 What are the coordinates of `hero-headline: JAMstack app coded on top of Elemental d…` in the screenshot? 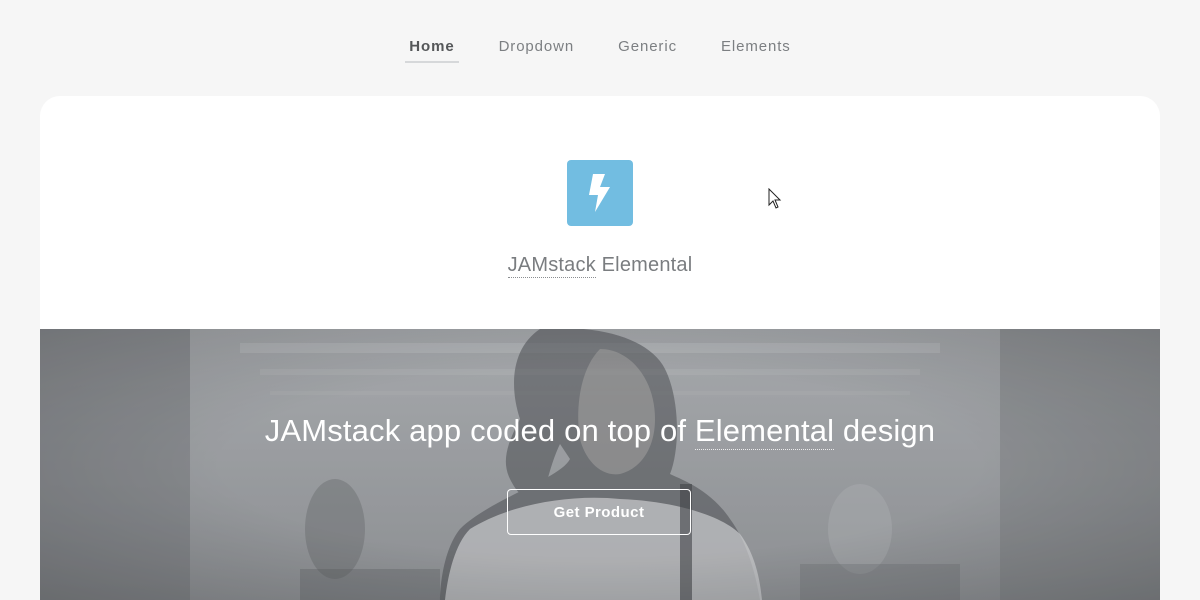 It's located at (600, 431).